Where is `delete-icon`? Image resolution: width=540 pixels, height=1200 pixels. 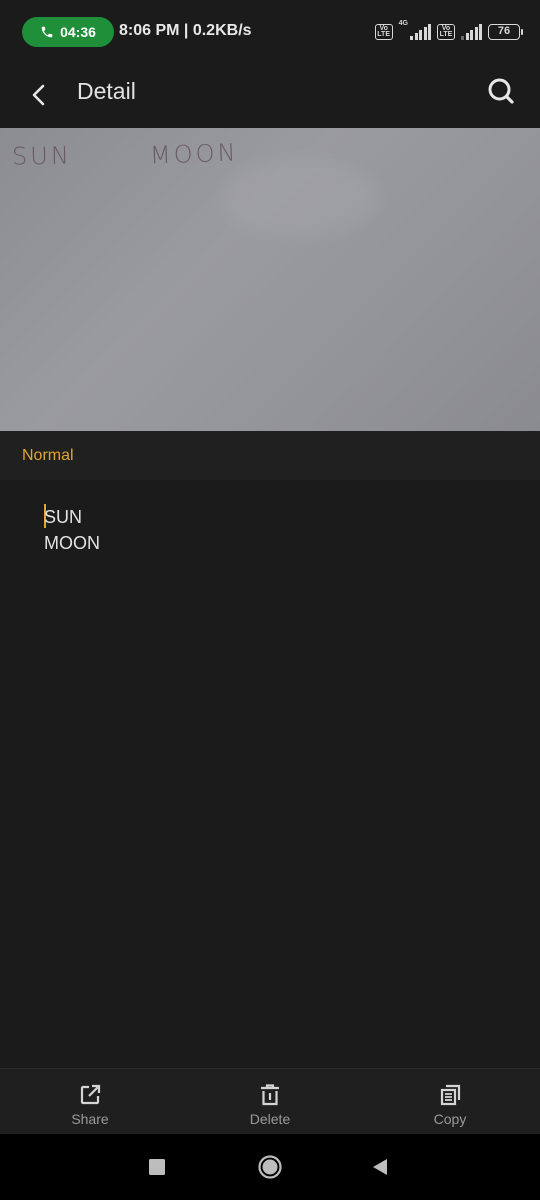 delete-icon is located at coordinates (270, 1095).